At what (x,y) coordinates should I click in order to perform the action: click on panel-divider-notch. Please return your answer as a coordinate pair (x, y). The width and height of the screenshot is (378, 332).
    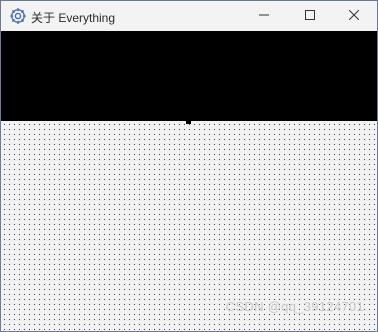
    Looking at the image, I should click on (188, 122).